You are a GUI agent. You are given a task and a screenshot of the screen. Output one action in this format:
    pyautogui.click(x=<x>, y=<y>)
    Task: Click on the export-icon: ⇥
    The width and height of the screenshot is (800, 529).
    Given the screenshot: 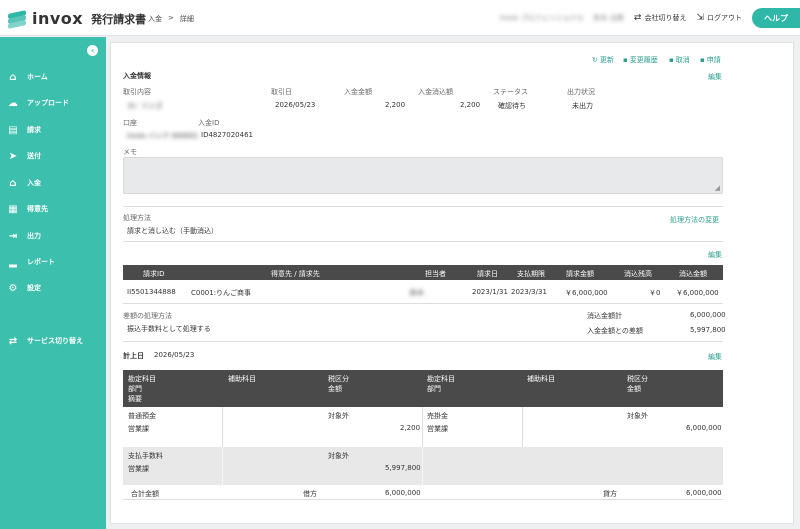 What is the action you would take?
    pyautogui.click(x=13, y=236)
    